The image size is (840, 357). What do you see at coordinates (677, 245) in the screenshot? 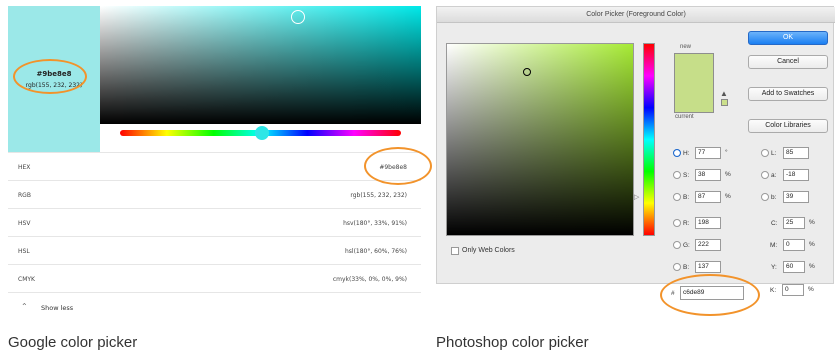
I see `radio-g` at bounding box center [677, 245].